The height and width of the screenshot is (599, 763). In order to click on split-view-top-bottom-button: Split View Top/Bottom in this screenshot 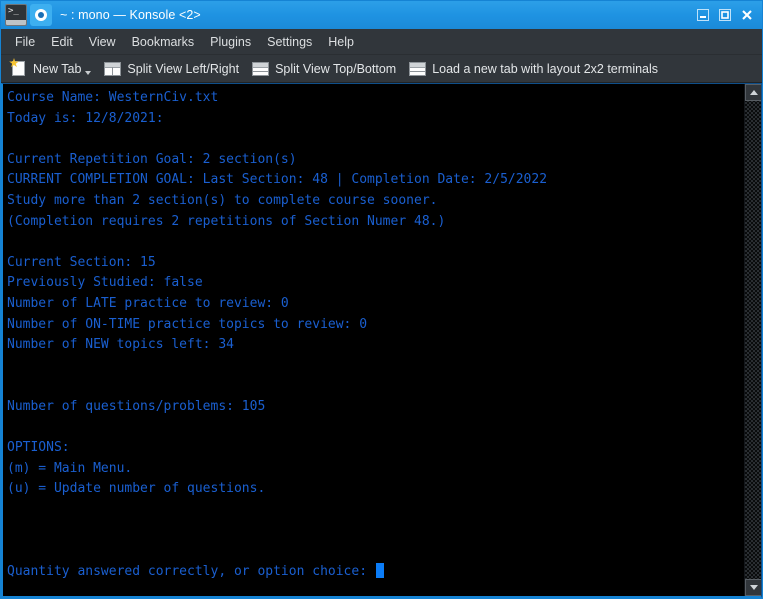, I will do `click(325, 69)`.